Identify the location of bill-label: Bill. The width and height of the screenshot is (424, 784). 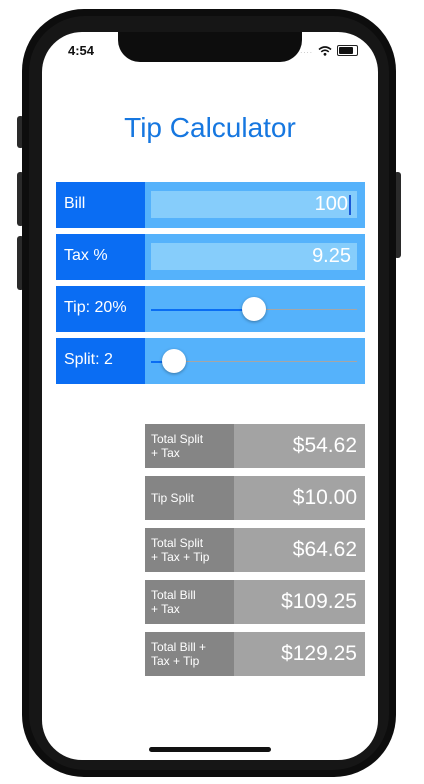
(100, 205).